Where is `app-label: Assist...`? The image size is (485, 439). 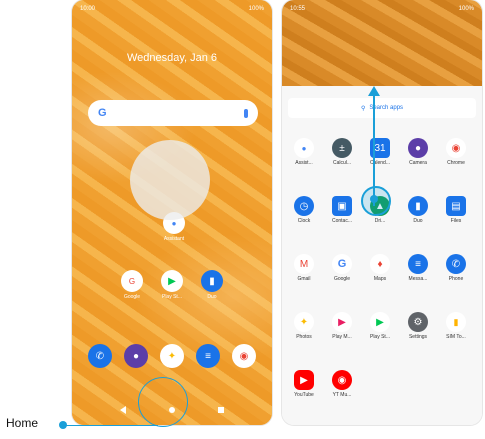
app-label: Assist... is located at coordinates (304, 163).